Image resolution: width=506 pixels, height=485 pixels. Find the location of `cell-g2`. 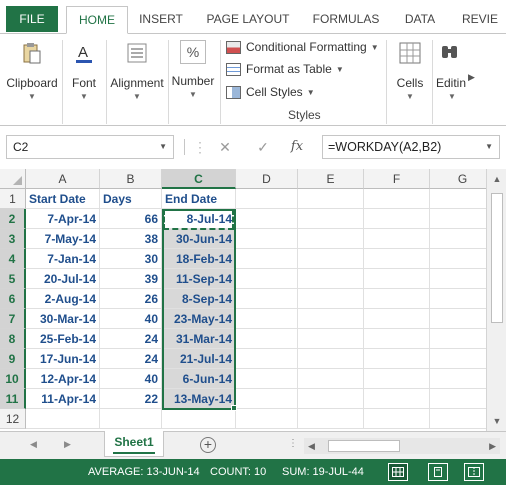

cell-g2 is located at coordinates (458, 219).